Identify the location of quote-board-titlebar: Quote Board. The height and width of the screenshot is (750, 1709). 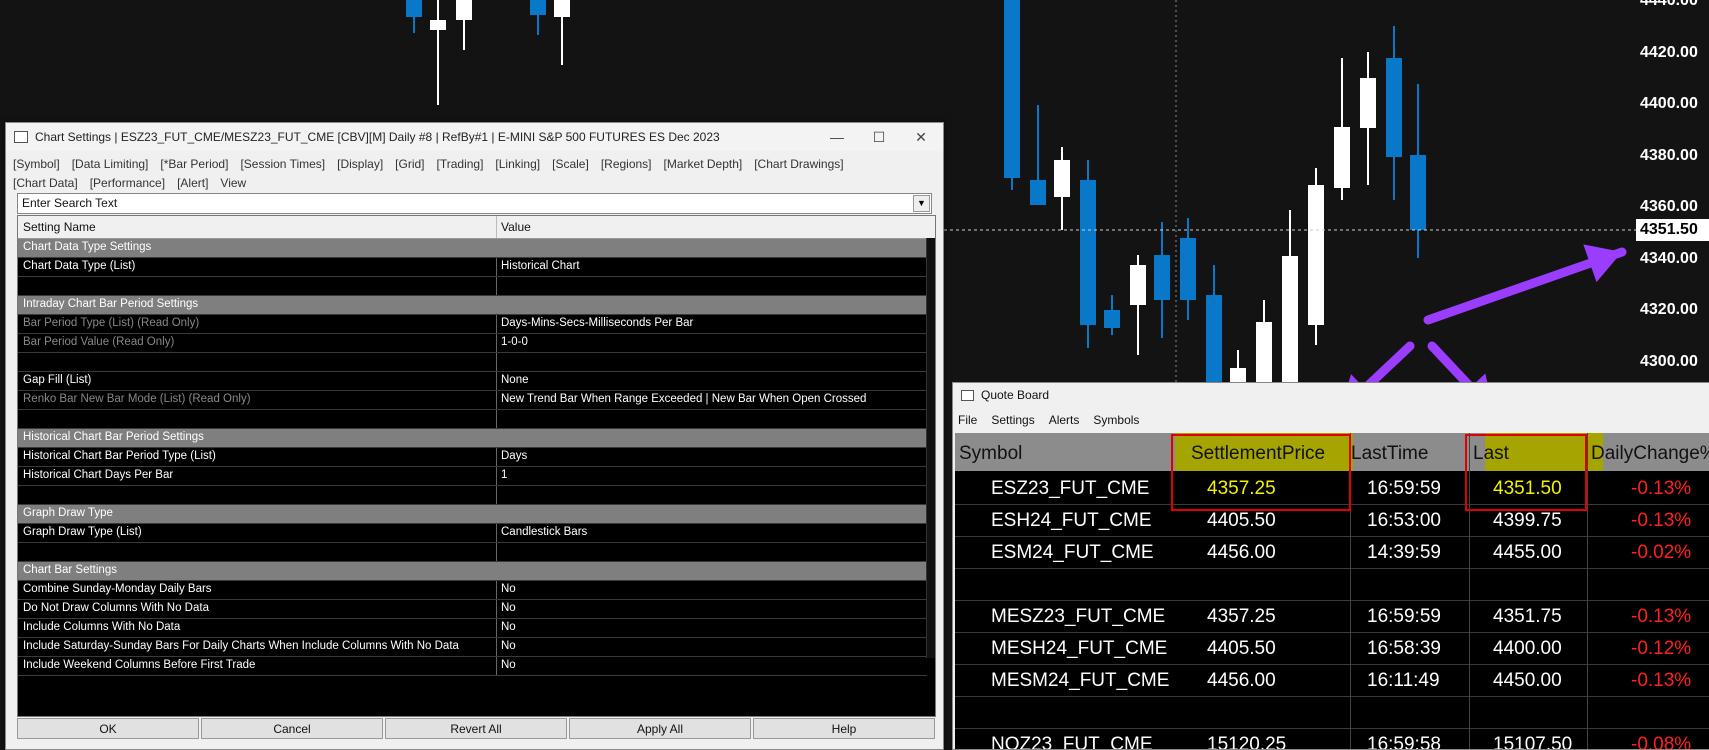
(1331, 395).